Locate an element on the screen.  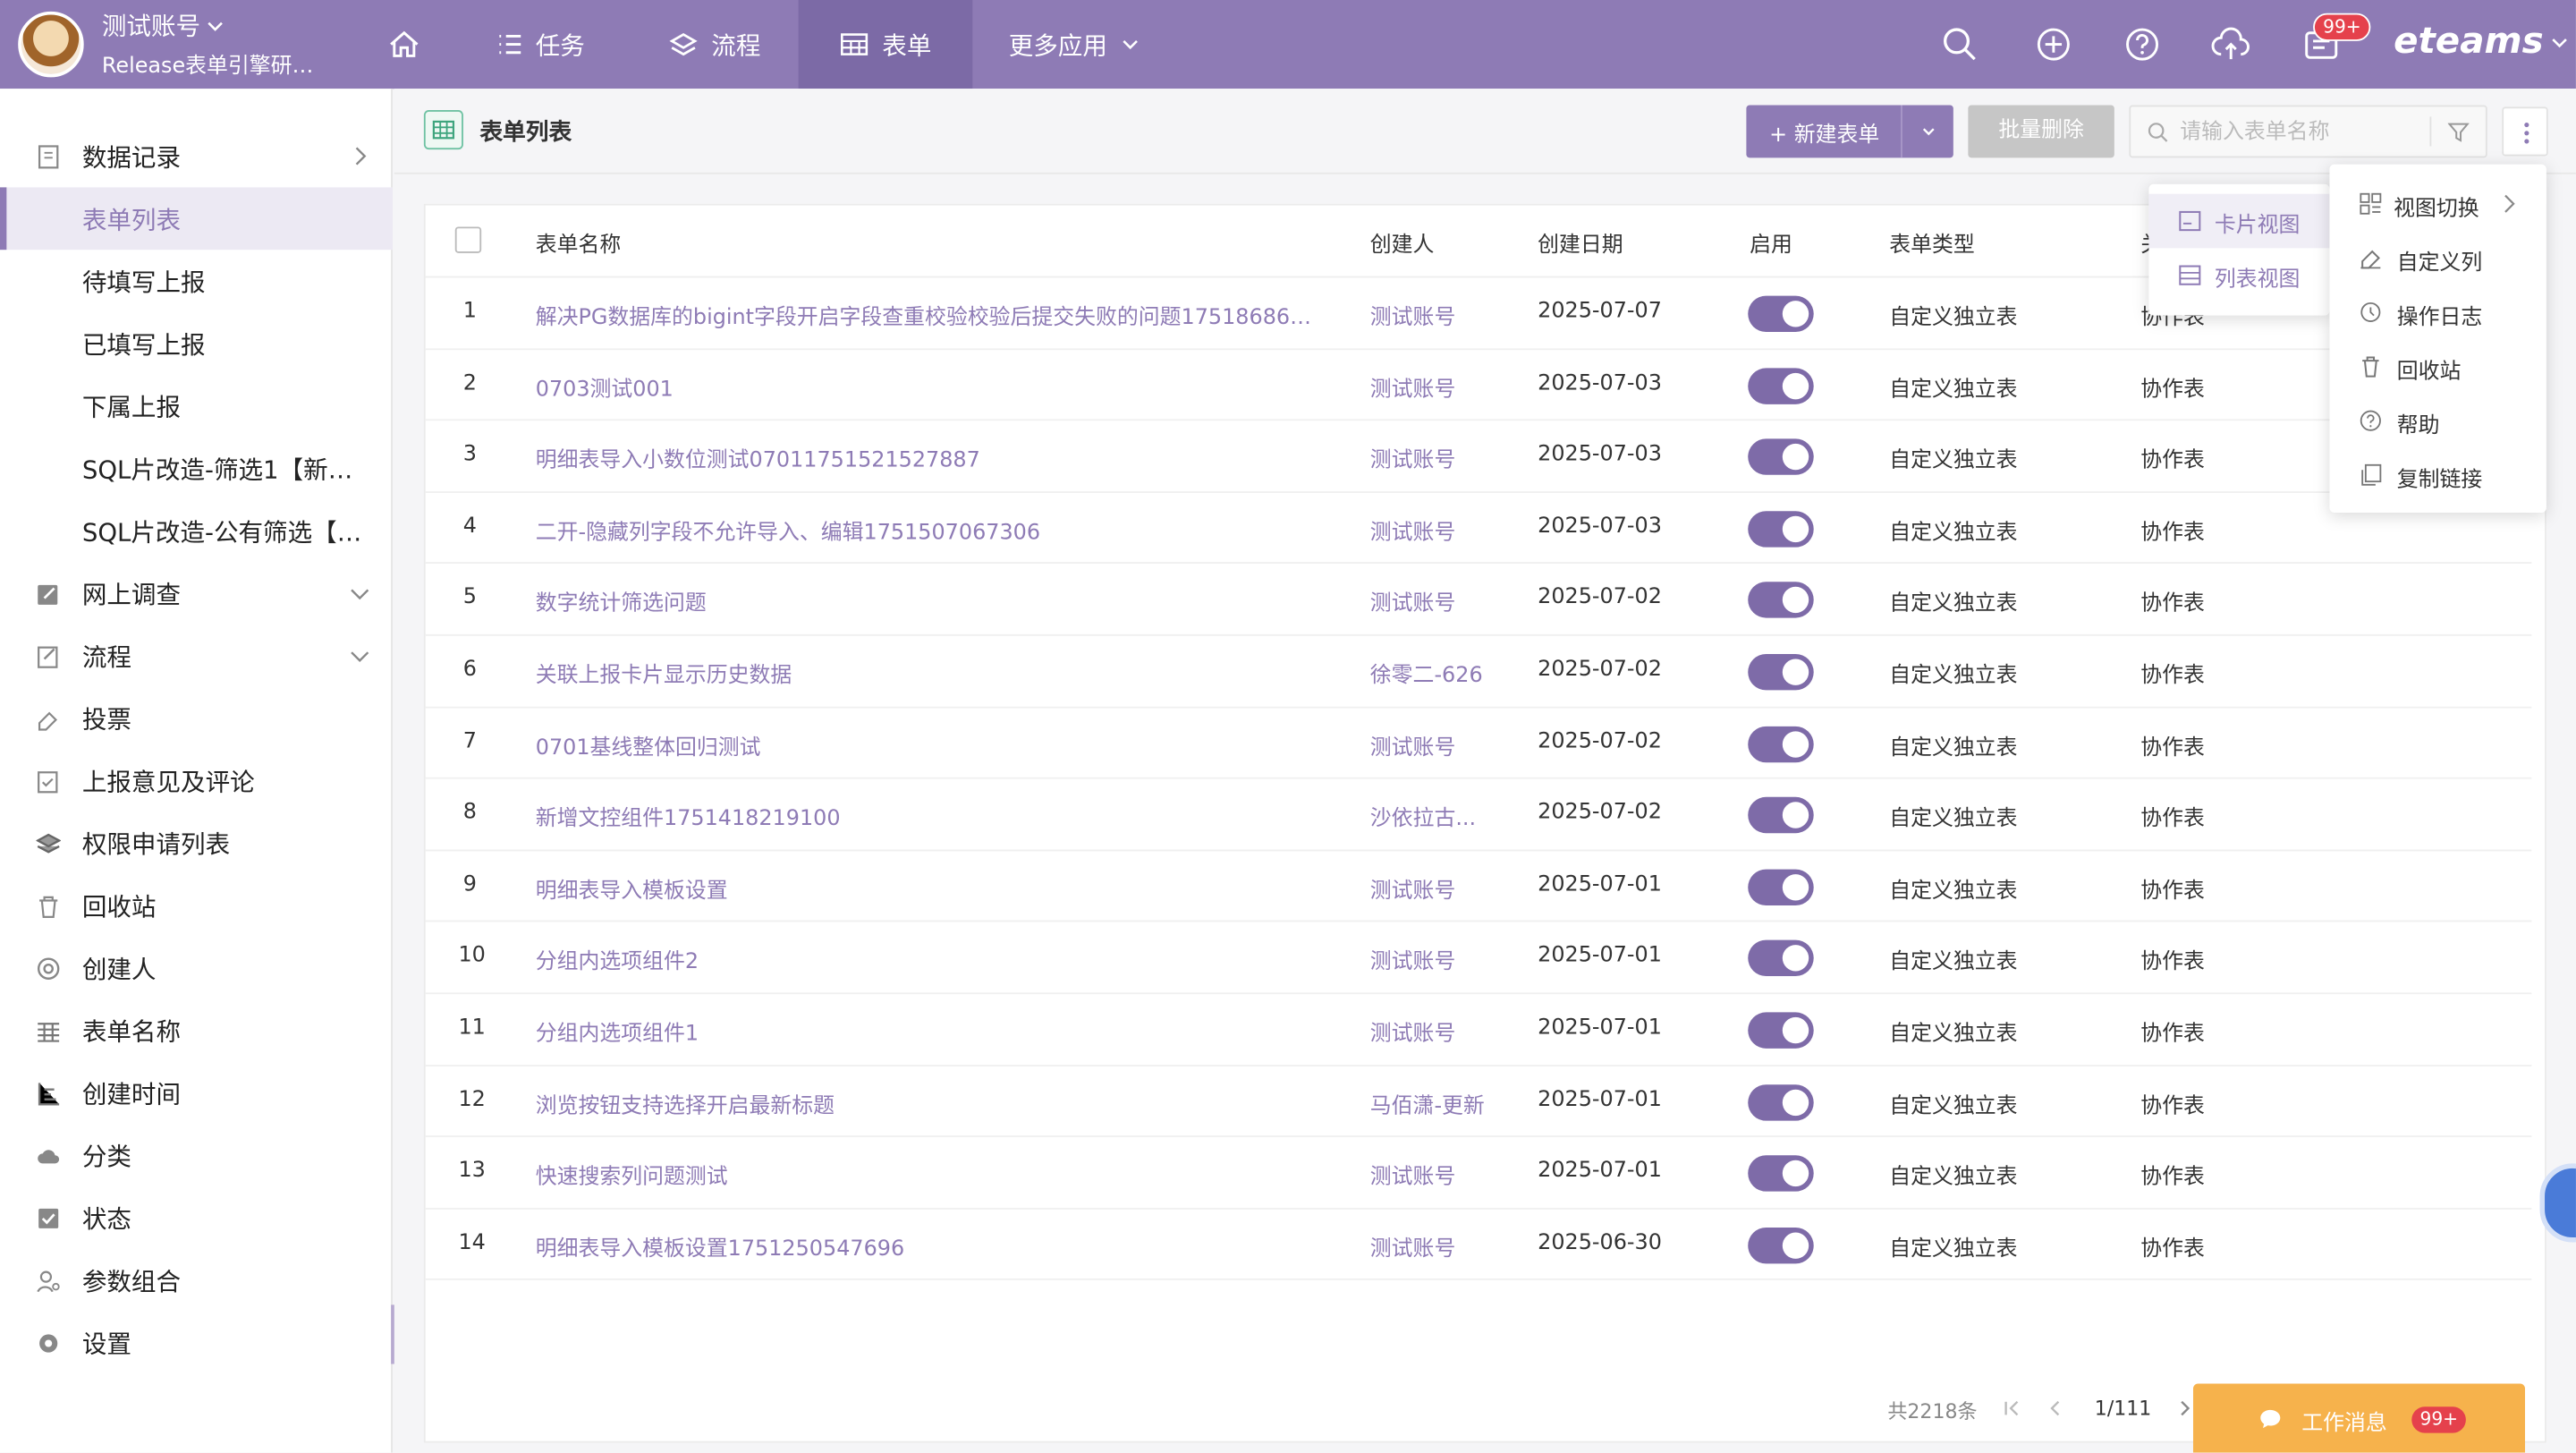
creator-link: 徐零二-626 is located at coordinates (1426, 673).